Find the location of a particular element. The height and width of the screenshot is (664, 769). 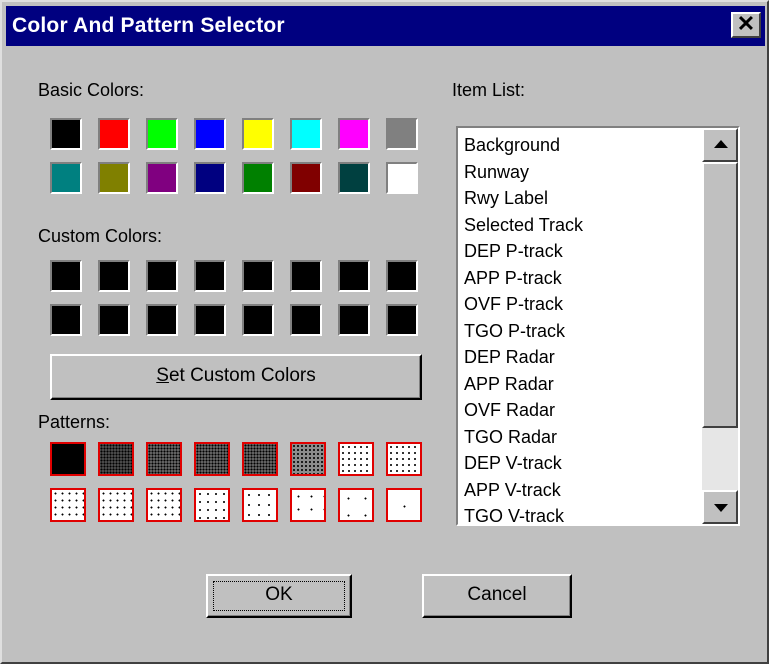

item-list-scrollbar is located at coordinates (720, 326).